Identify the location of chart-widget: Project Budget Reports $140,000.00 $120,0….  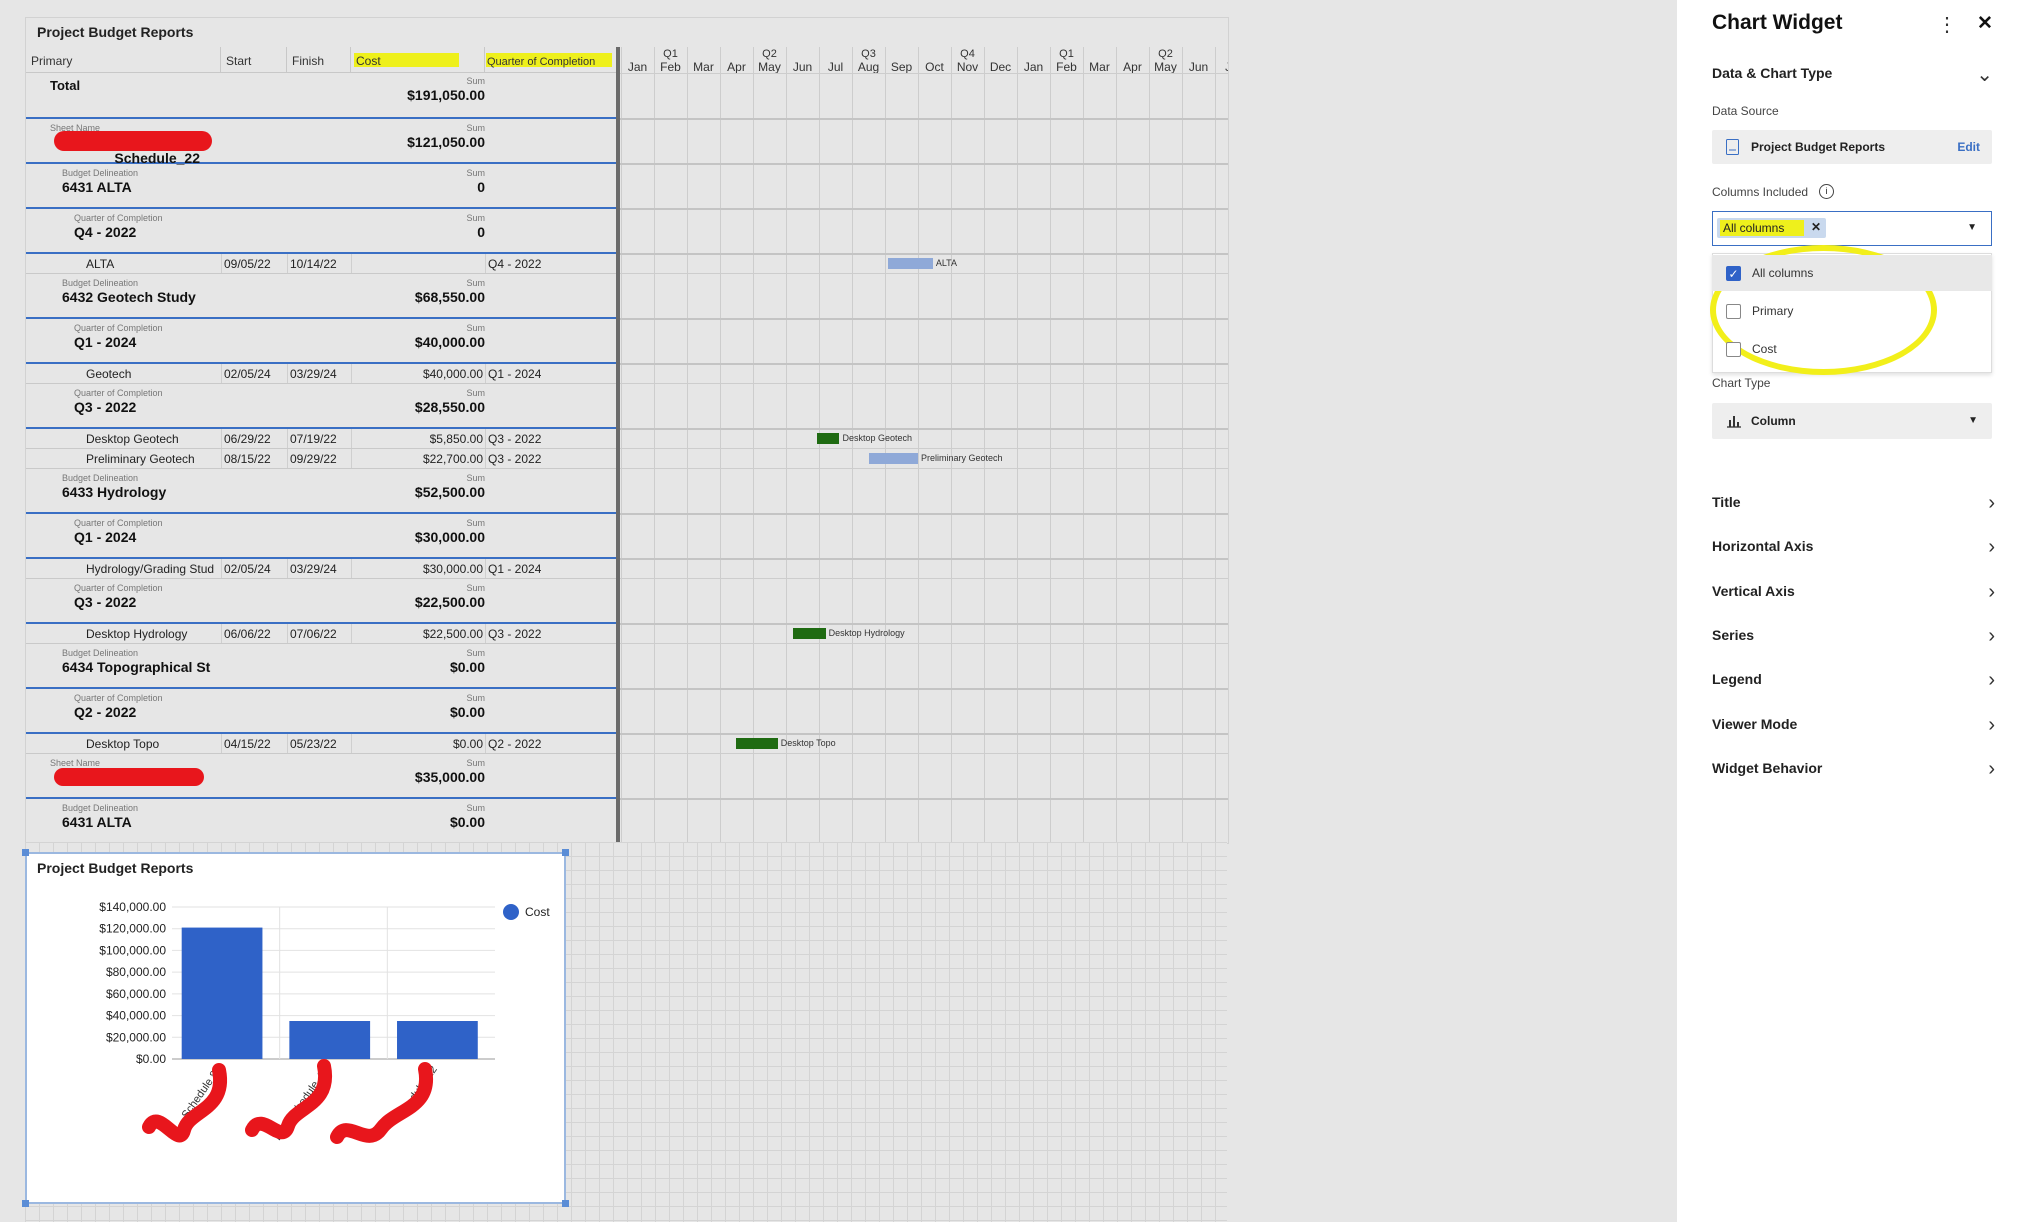
(295, 1028).